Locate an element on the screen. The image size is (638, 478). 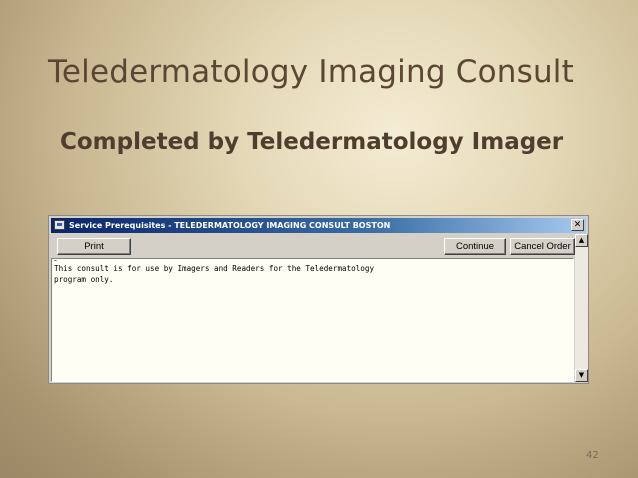
continue-button: Continue is located at coordinates (475, 246).